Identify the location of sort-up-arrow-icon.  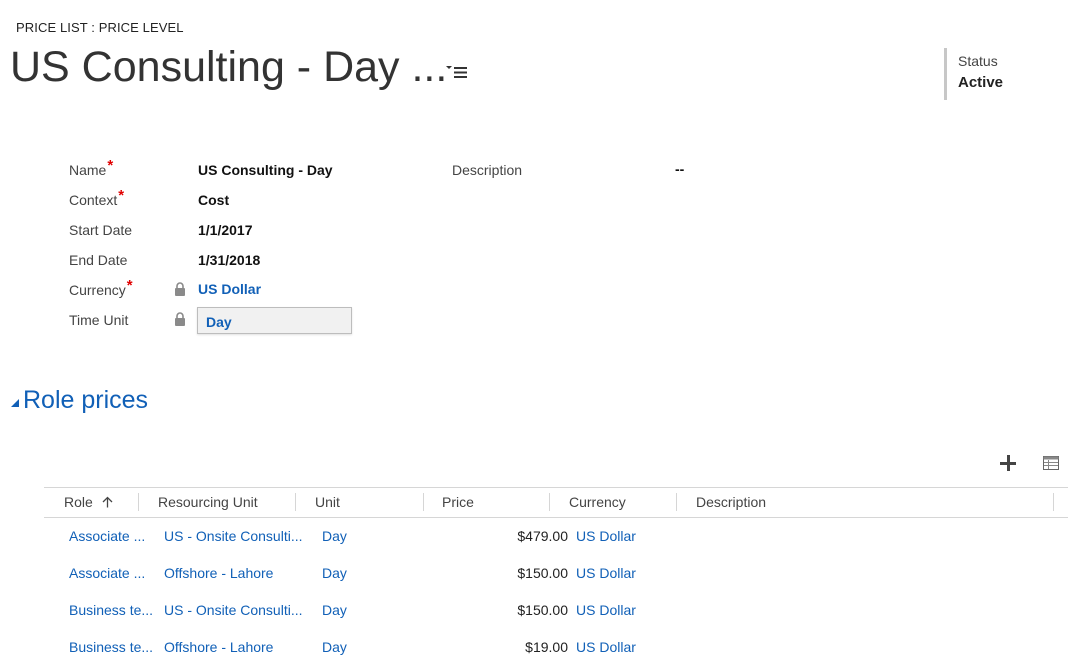
(107, 502).